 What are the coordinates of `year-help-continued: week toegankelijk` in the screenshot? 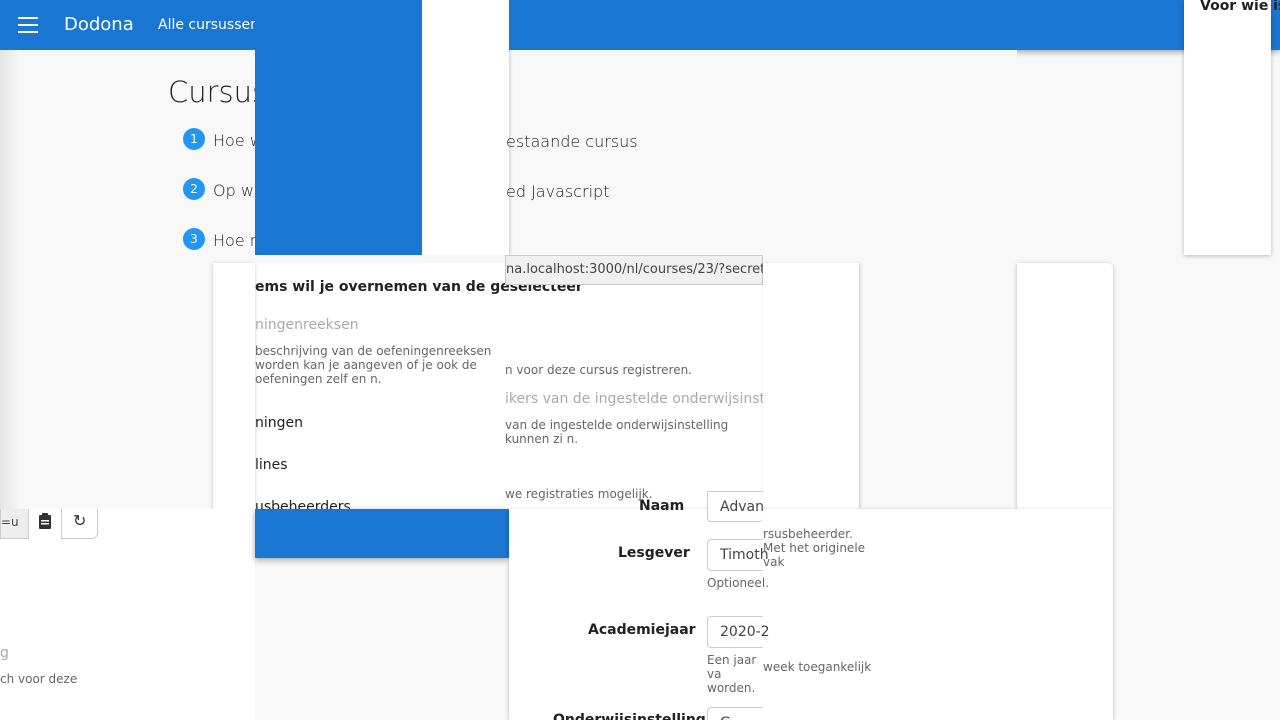 It's located at (817, 667).